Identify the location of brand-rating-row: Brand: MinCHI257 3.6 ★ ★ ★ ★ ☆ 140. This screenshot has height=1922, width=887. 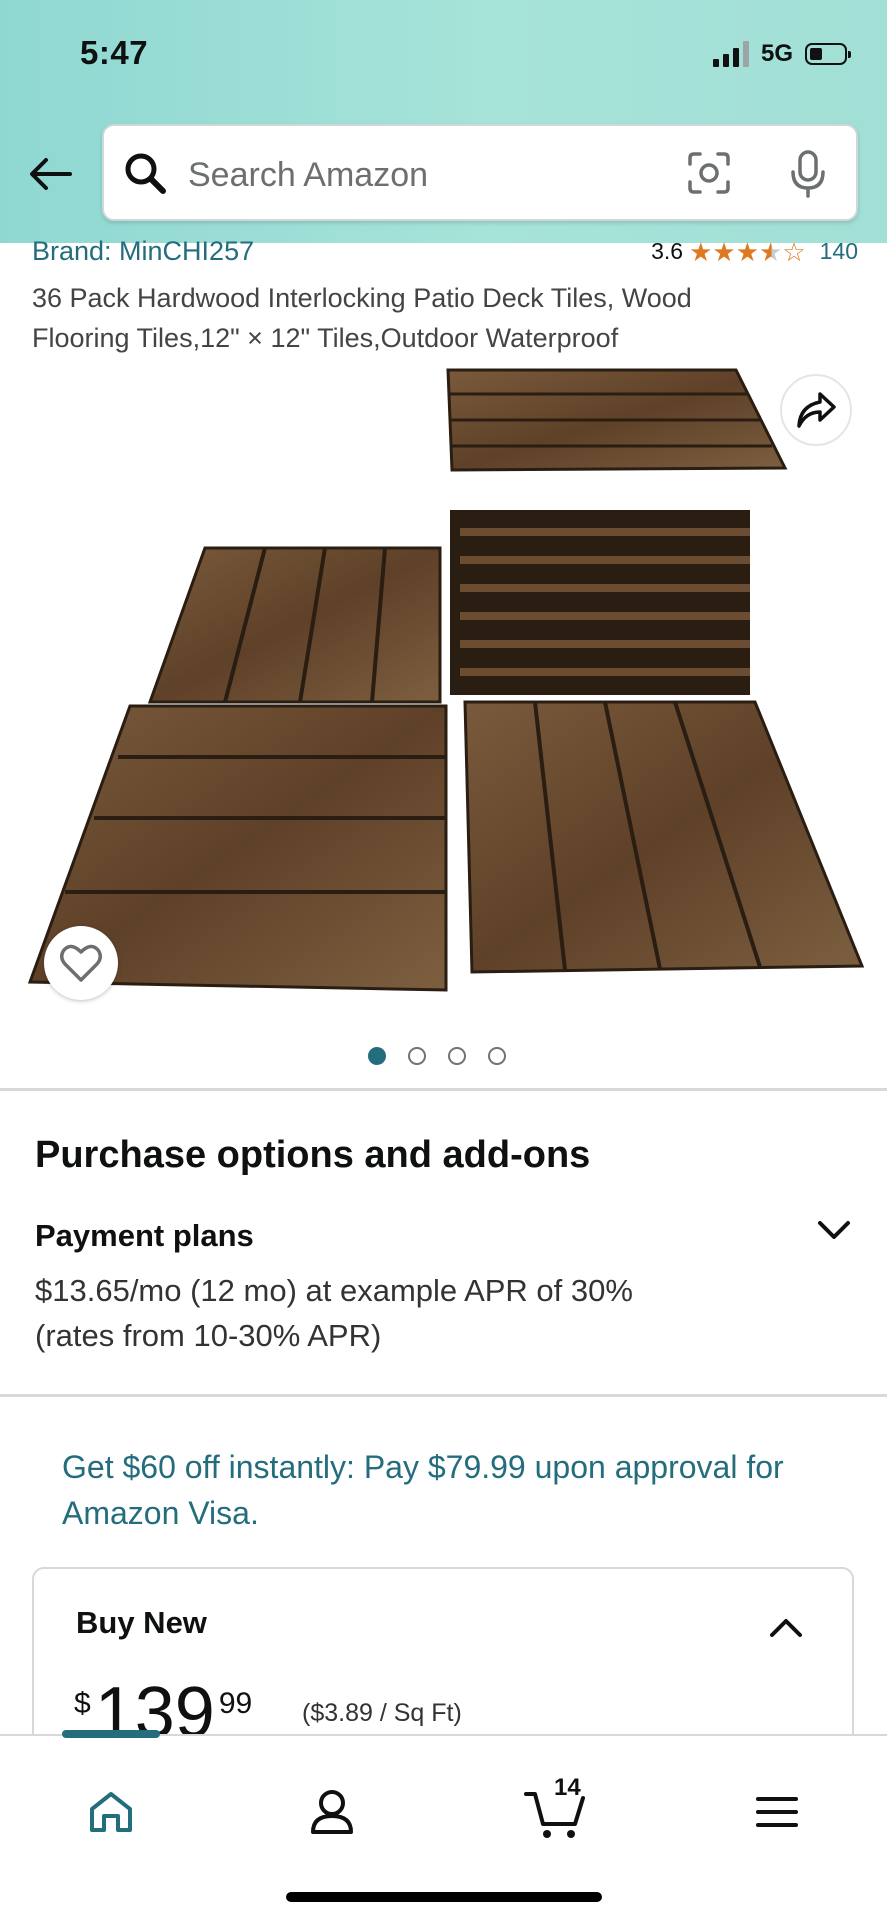
(445, 252).